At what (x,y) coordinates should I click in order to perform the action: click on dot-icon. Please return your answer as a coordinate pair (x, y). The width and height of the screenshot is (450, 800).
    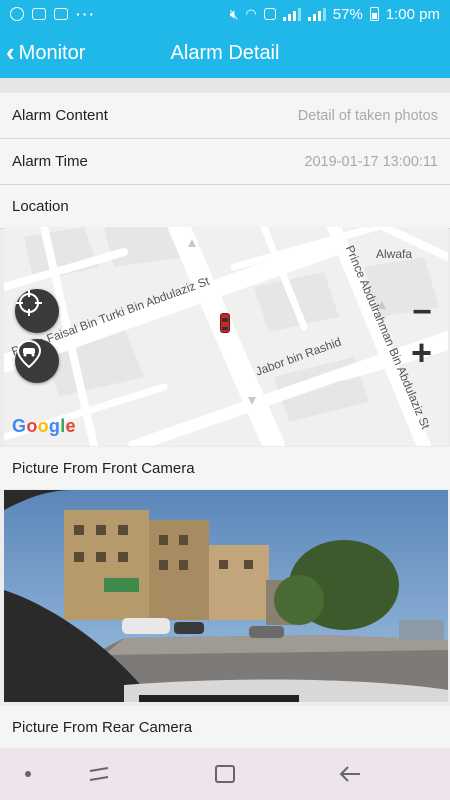
    Looking at the image, I should click on (28, 774).